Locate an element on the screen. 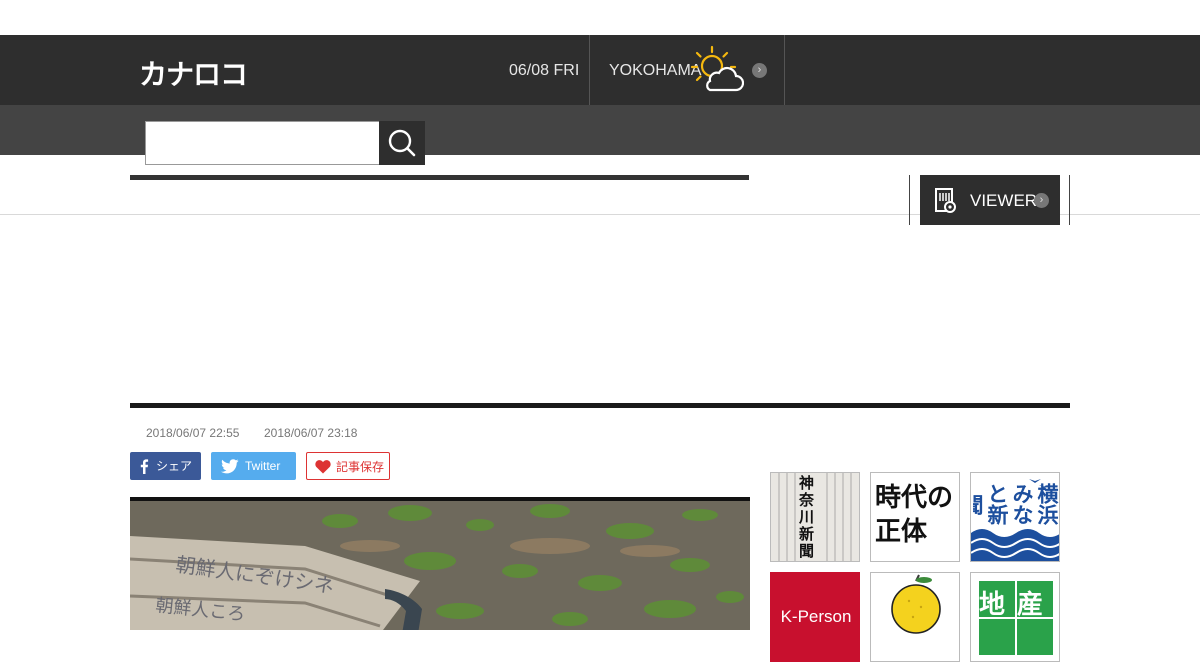 The height and width of the screenshot is (662, 1200). sidebar-tile-jidai-no-shotai: 時代の正体 is located at coordinates (915, 517).